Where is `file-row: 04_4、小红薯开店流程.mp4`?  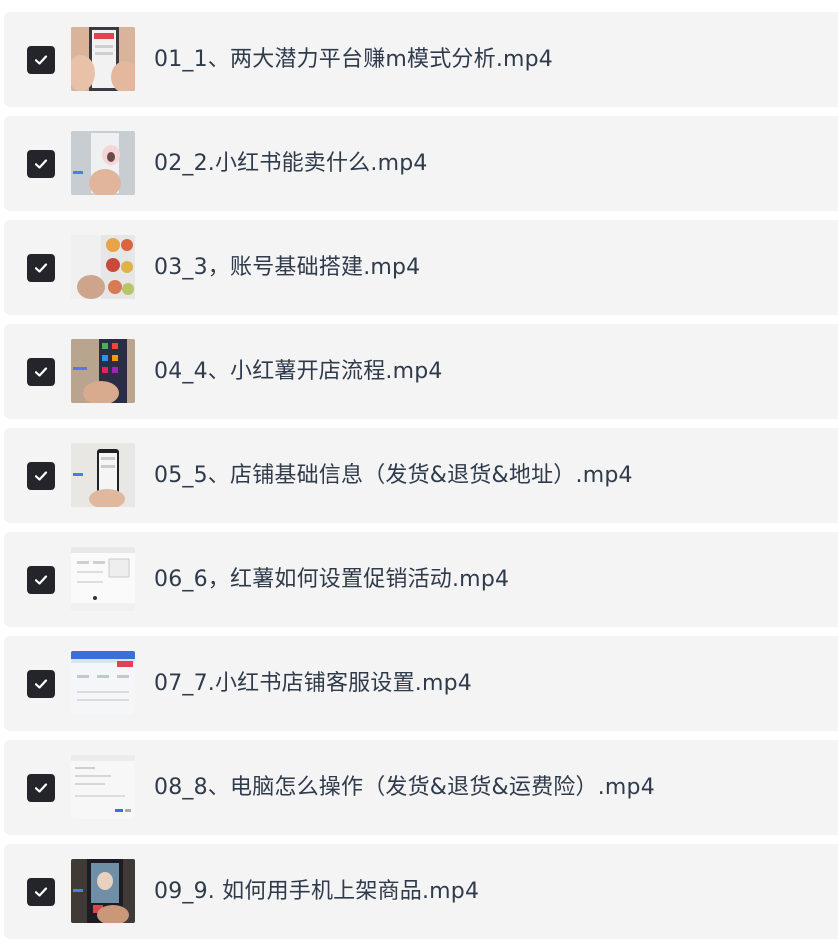
file-row: 04_4、小红薯开店流程.mp4 is located at coordinates (421, 371).